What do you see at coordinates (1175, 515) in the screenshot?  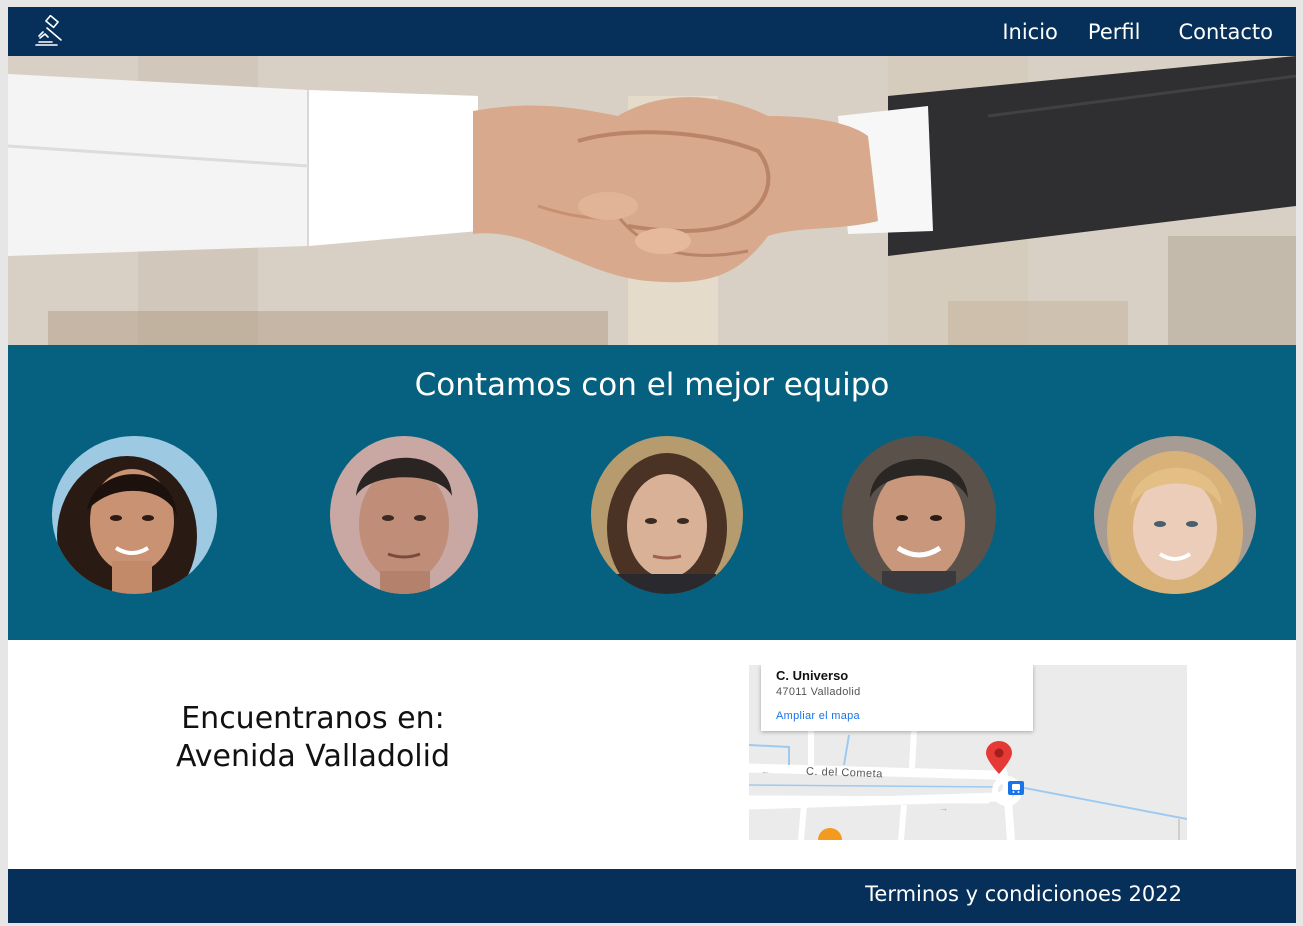 I see `team-member-5-photo` at bounding box center [1175, 515].